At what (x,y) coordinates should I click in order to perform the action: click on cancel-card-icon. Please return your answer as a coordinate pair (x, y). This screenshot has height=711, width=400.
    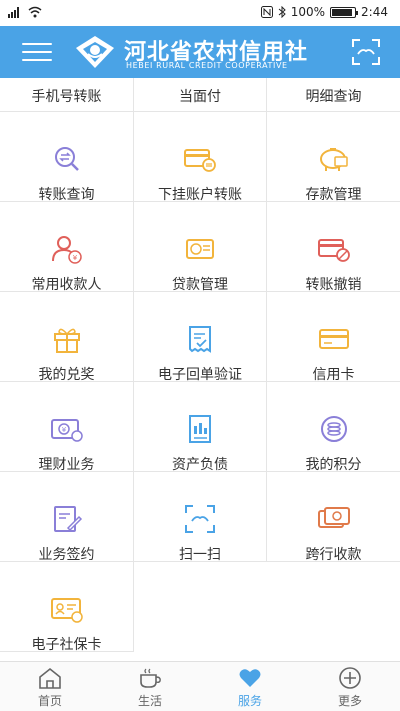
    Looking at the image, I should click on (333, 250).